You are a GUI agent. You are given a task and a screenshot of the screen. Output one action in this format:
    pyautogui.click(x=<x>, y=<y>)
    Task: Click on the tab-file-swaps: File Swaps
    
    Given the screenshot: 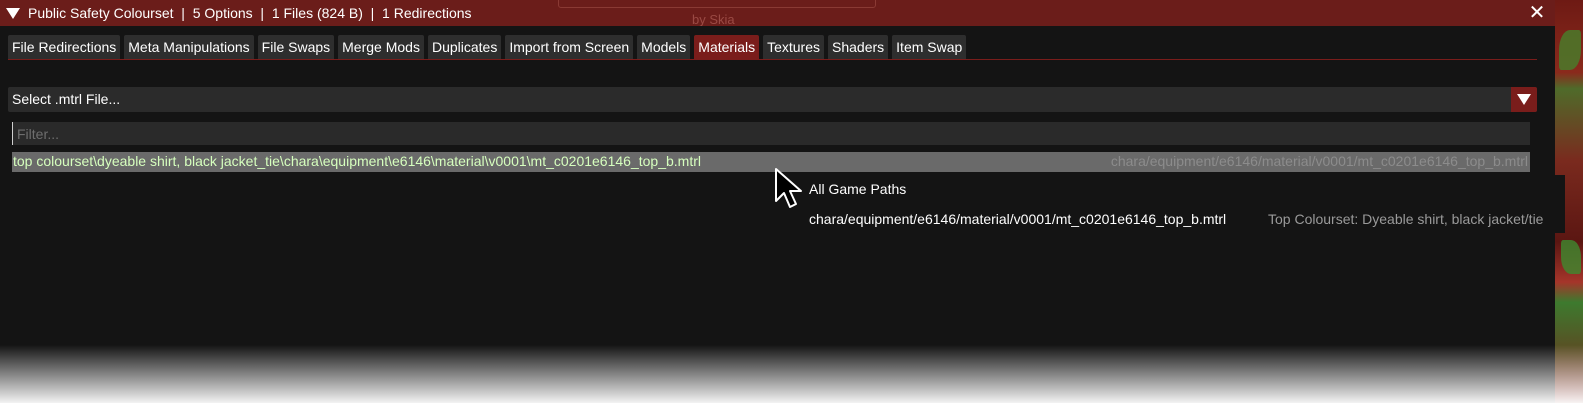 What is the action you would take?
    pyautogui.click(x=296, y=47)
    